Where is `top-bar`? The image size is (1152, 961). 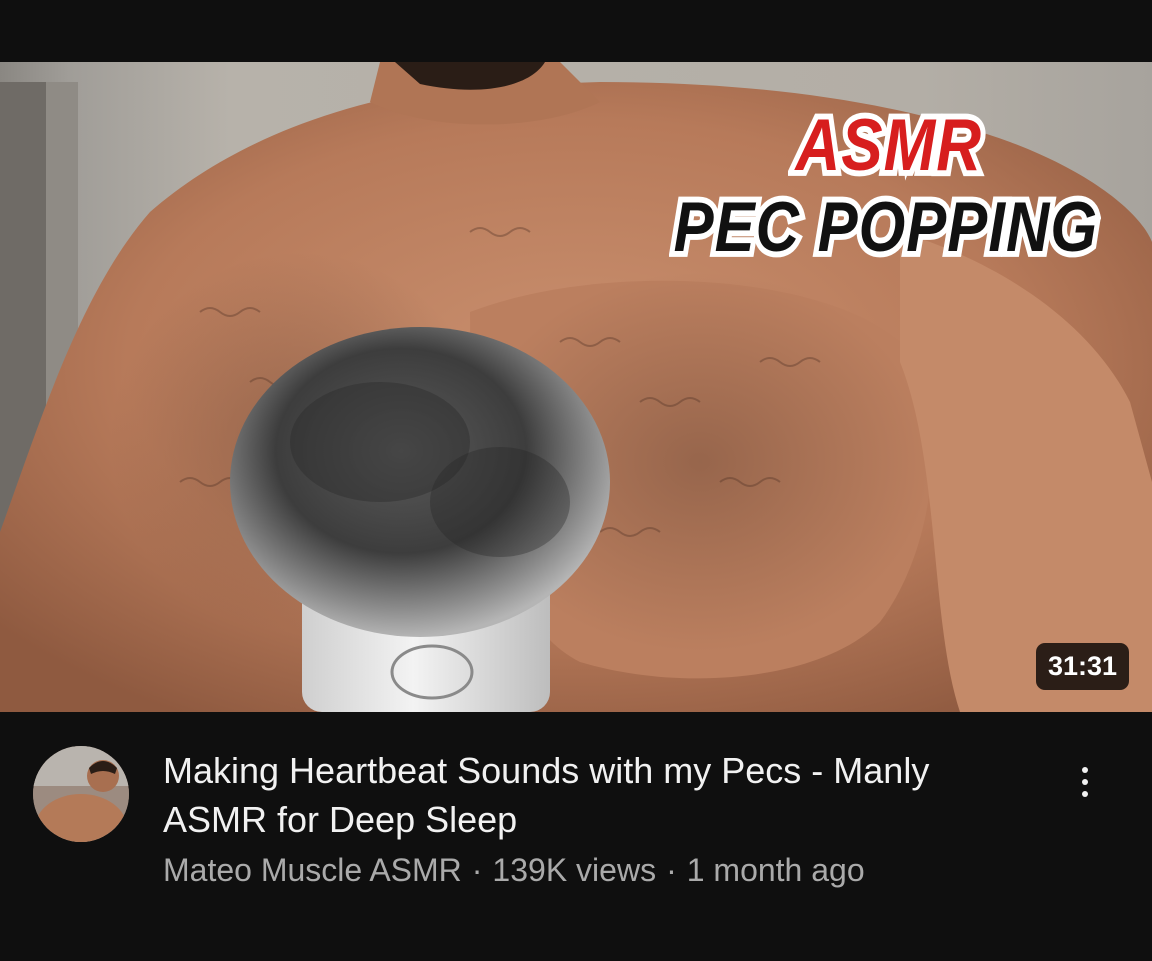 top-bar is located at coordinates (576, 31).